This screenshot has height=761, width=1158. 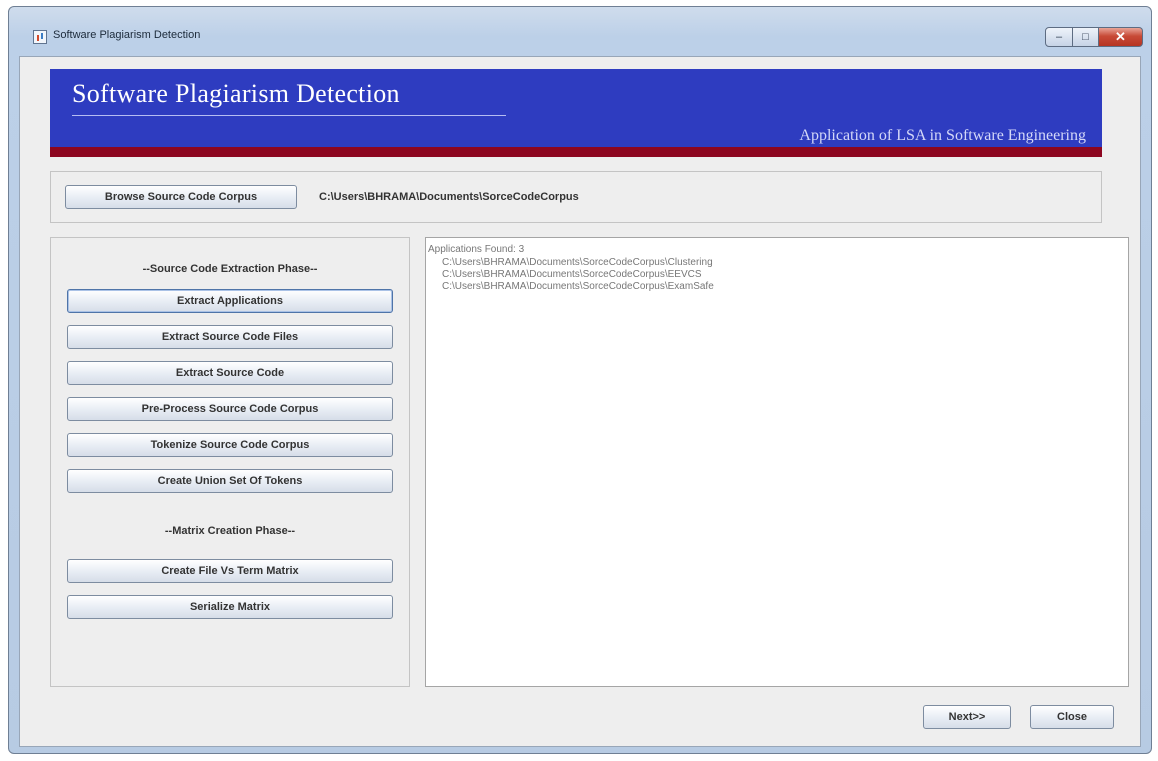 I want to click on extract-source-code-button: Extract Source Code, so click(x=230, y=373).